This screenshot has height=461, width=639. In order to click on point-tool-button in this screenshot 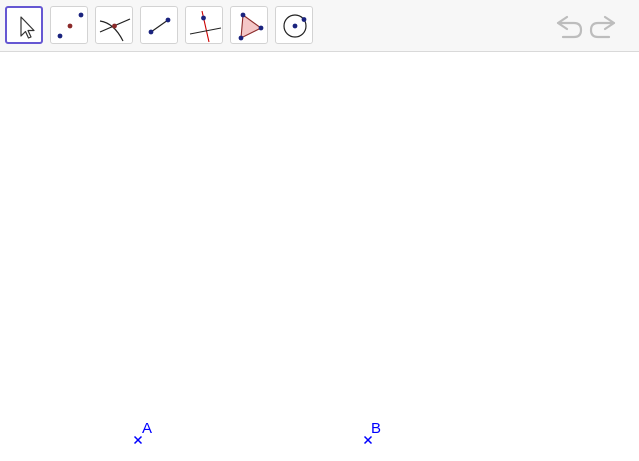, I will do `click(69, 25)`.